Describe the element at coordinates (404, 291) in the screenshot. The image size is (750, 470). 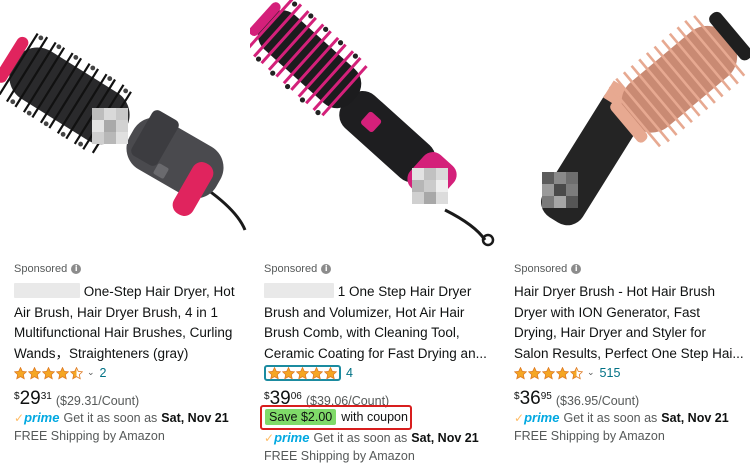
I see `title-line: 1 One Step Hair Dryer` at that location.